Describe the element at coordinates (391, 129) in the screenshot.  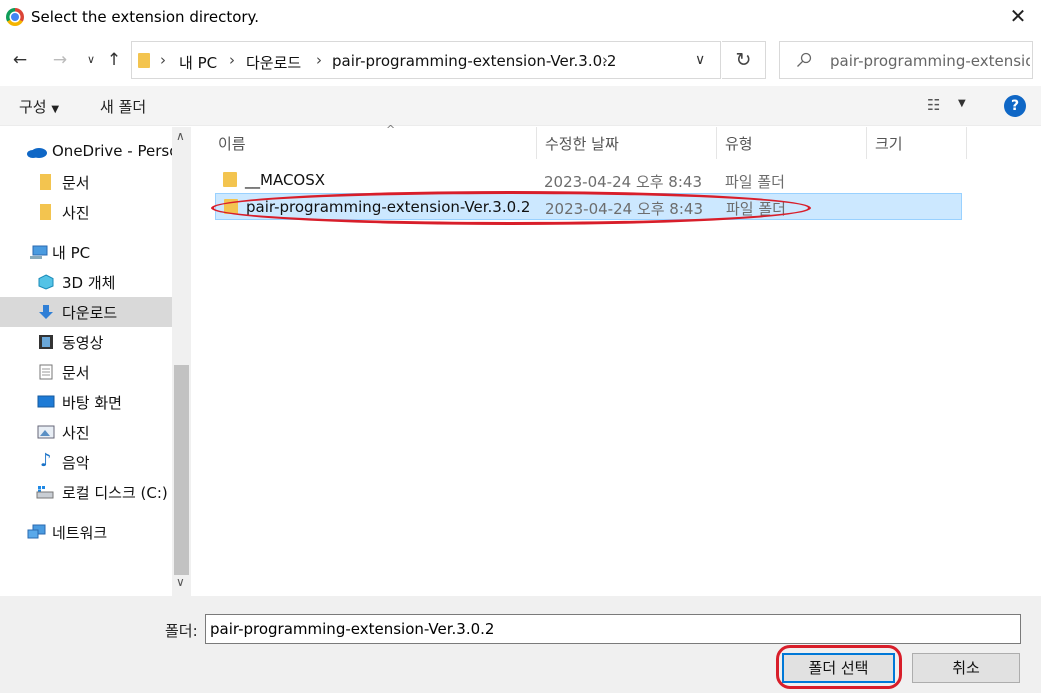
I see `sort-up-icon: ^` at that location.